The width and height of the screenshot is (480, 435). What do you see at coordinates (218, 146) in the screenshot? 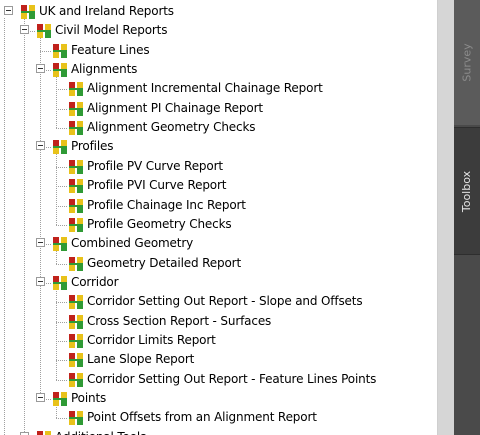
I see `tree-folder-node: Profiles` at bounding box center [218, 146].